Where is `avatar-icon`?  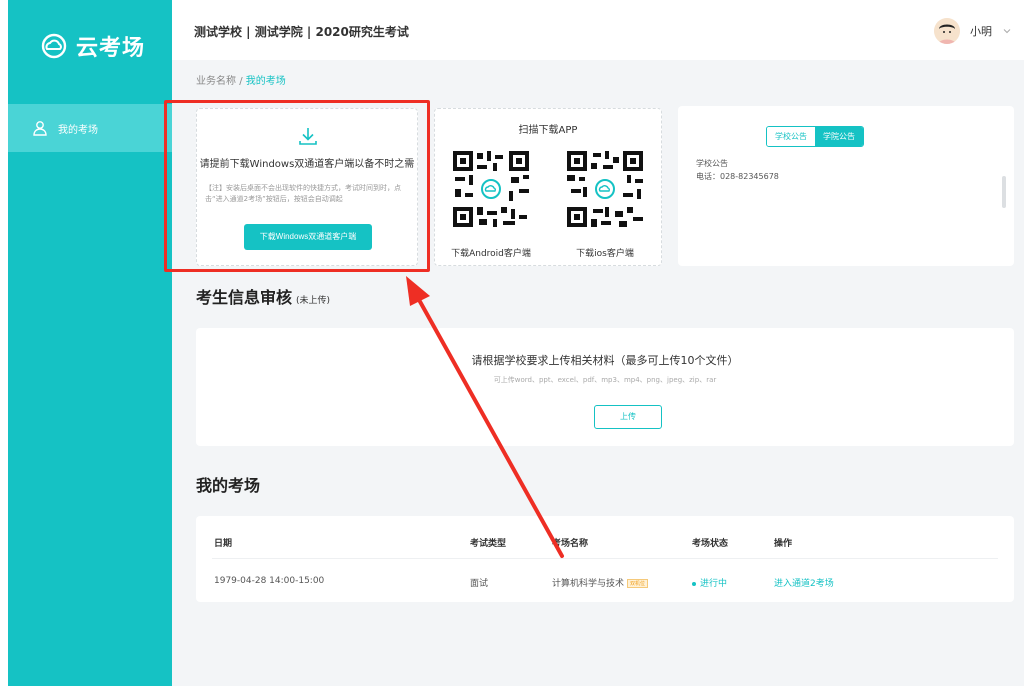
avatar-icon is located at coordinates (947, 31).